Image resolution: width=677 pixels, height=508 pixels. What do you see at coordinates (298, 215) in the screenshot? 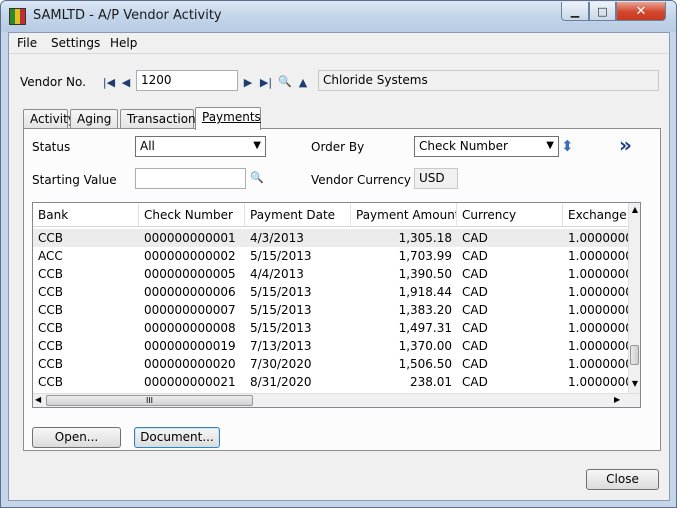
I see `column-header-payment-date: Payment Date` at bounding box center [298, 215].